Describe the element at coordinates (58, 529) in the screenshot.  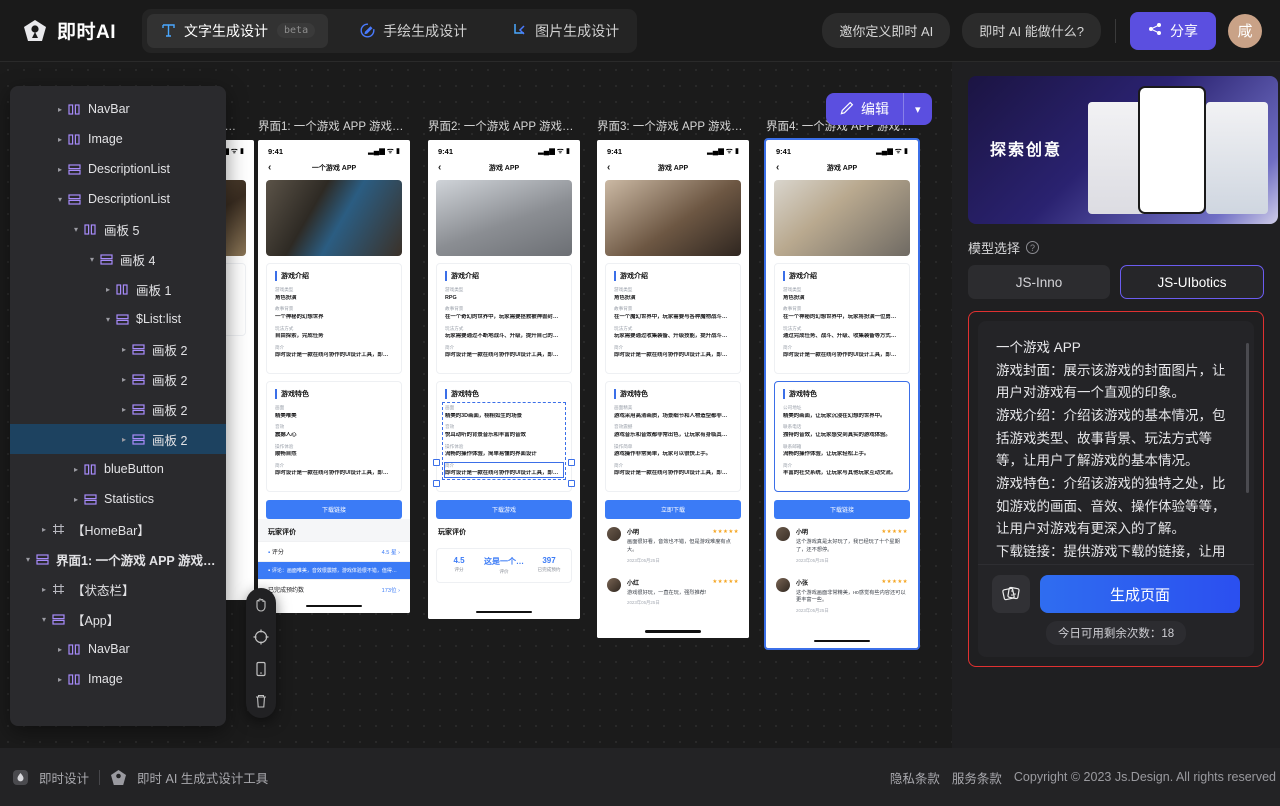
I see `board-icon` at that location.